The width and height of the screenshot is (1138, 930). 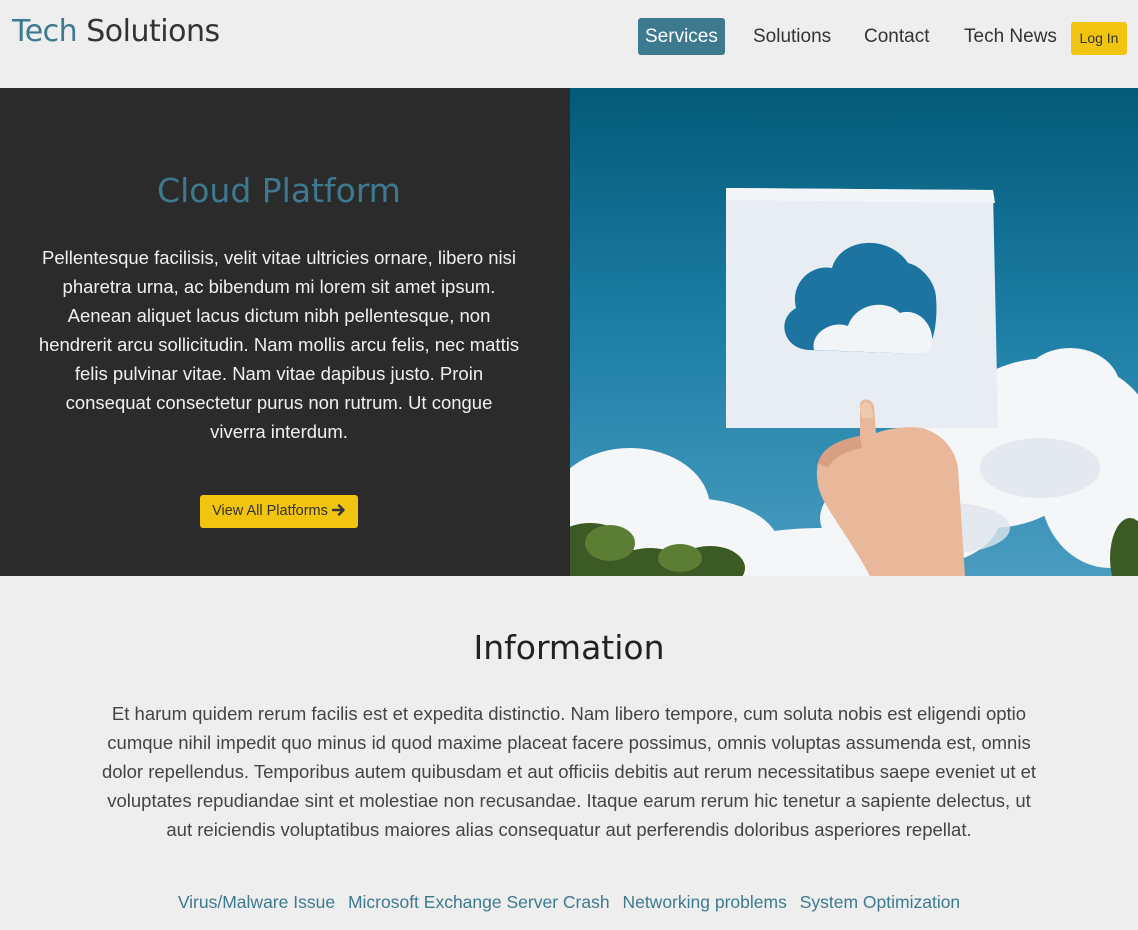 I want to click on nav-link-solutions: Solutions, so click(x=792, y=36).